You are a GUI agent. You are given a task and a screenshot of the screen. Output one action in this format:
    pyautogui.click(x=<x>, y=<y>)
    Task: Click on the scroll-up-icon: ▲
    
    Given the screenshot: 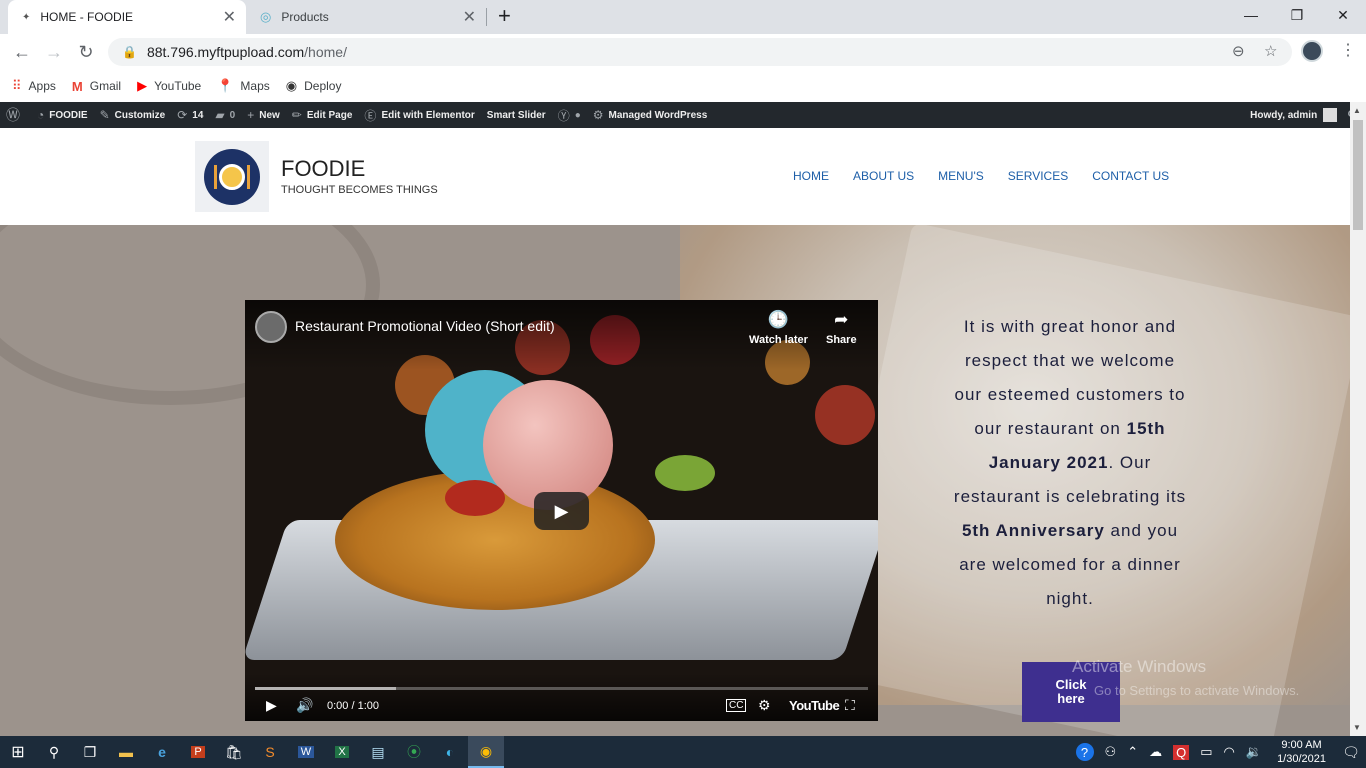 What is the action you would take?
    pyautogui.click(x=1357, y=110)
    